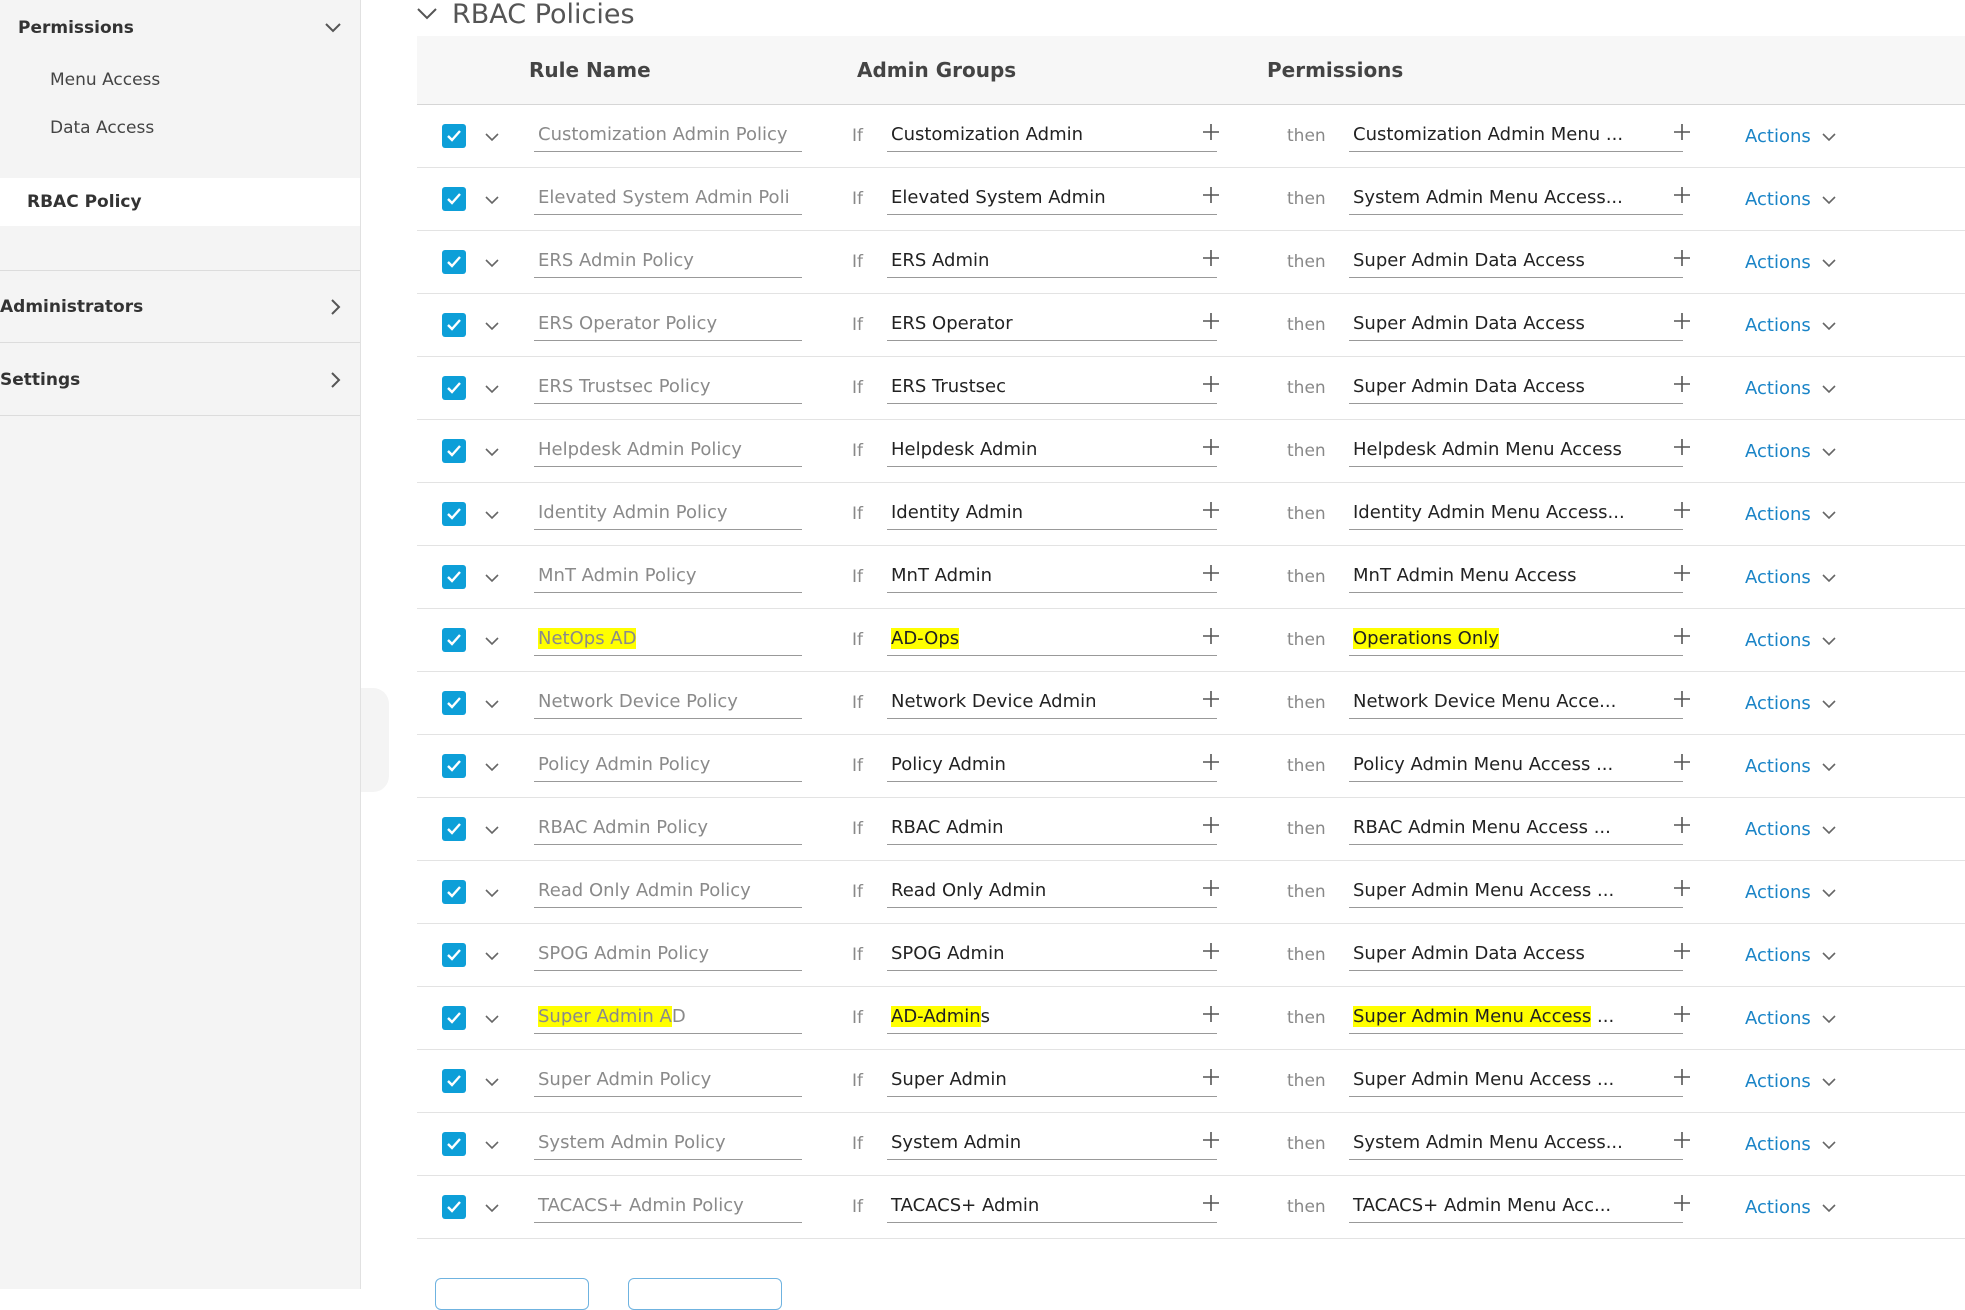 This screenshot has height=1310, width=1965. What do you see at coordinates (668, 260) in the screenshot?
I see `rule-name-input: ERS Admin Policy` at bounding box center [668, 260].